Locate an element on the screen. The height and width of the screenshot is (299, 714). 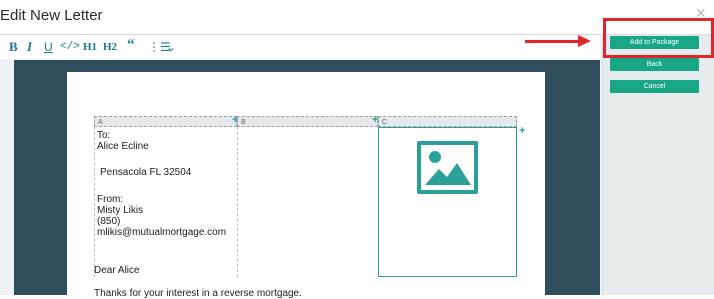
actions-panel is located at coordinates (658, 165).